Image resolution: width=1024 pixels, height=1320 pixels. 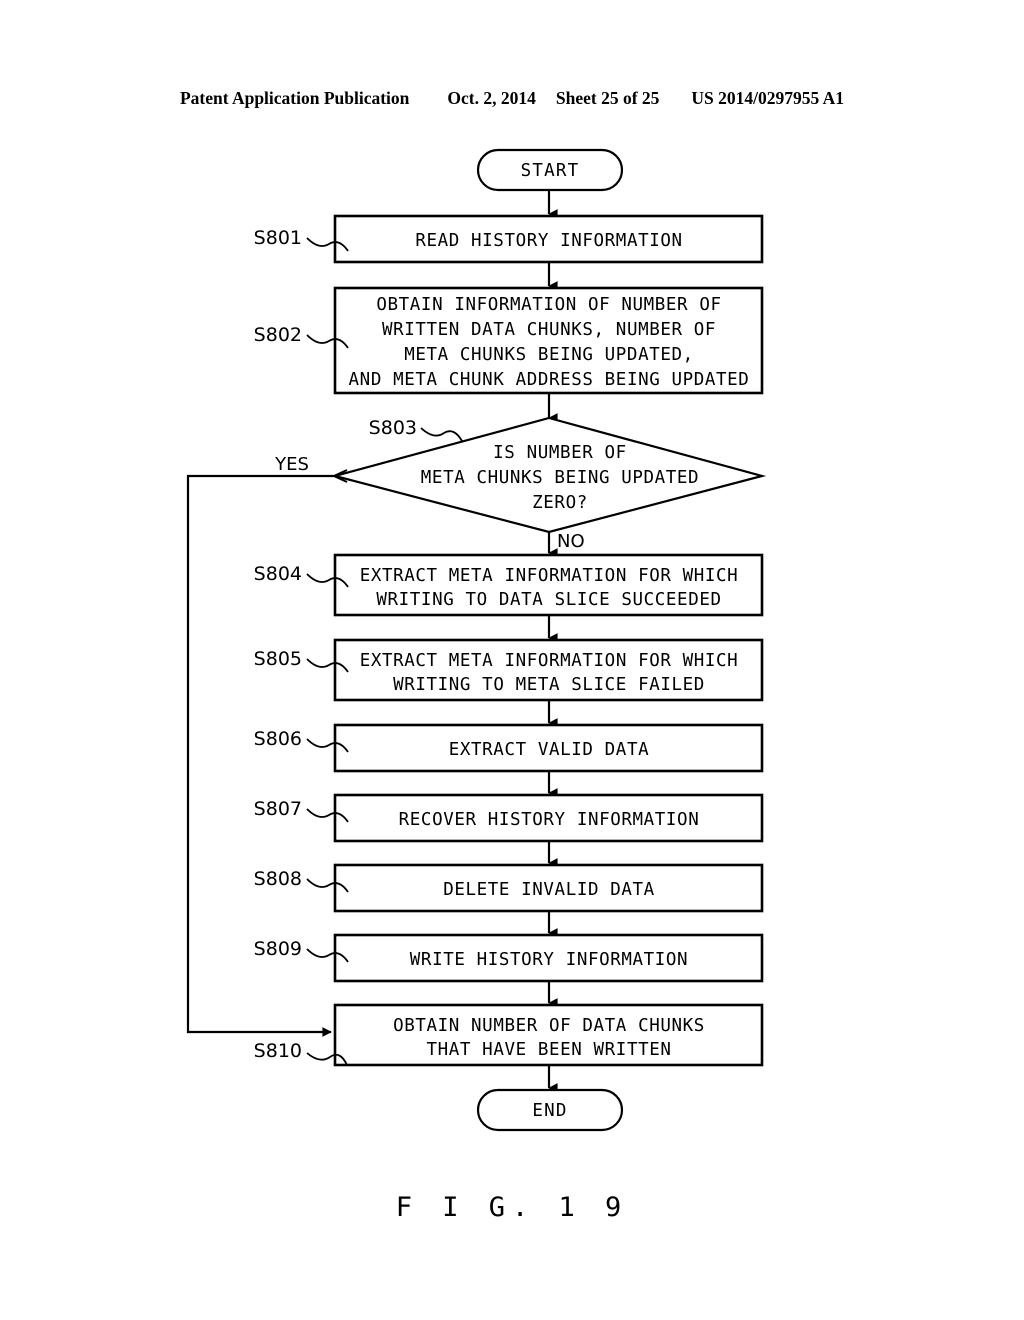 What do you see at coordinates (549, 661) in the screenshot?
I see `s805-line-1: EXTRACT META INFORMATION FOR WHICH` at bounding box center [549, 661].